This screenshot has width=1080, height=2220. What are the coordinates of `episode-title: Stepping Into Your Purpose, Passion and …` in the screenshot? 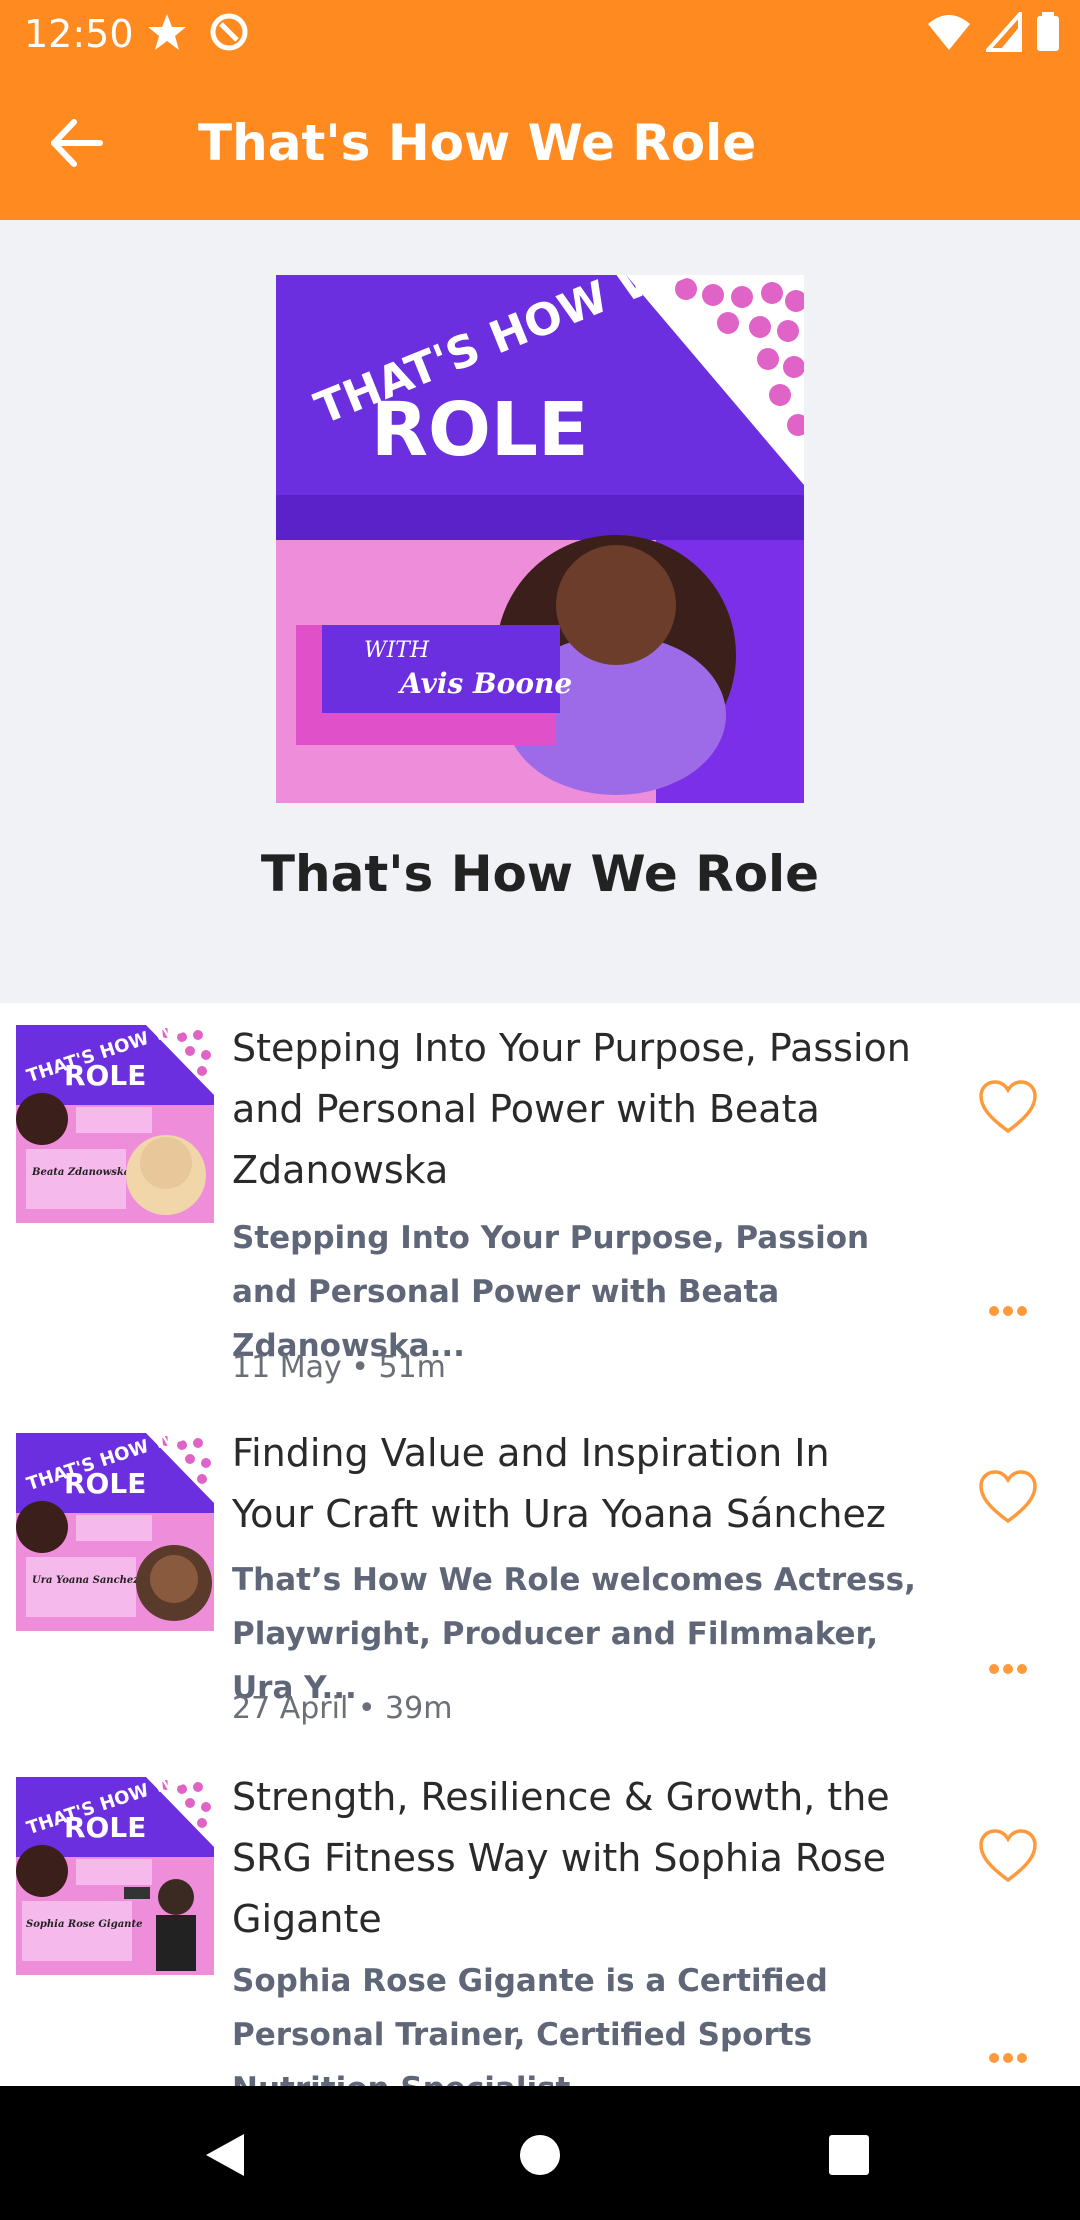 It's located at (571, 1109).